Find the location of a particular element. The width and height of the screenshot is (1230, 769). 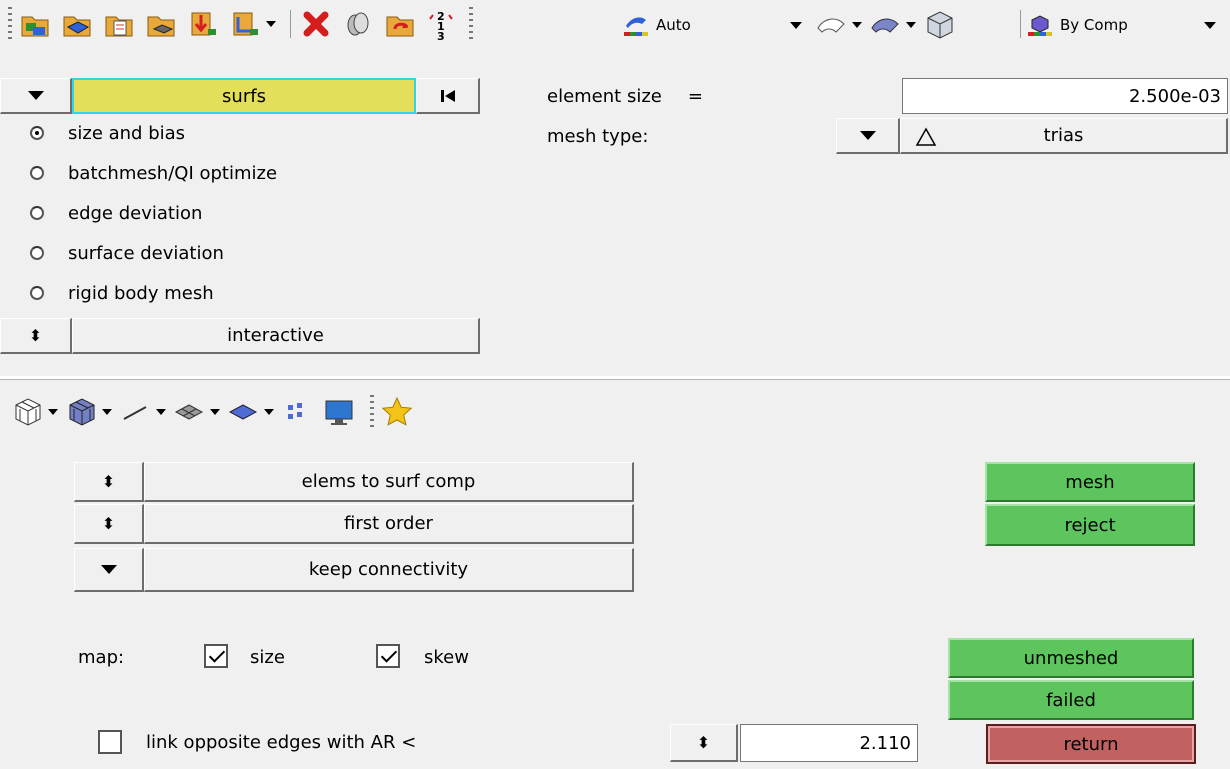

open-model-icon is located at coordinates (77, 24).